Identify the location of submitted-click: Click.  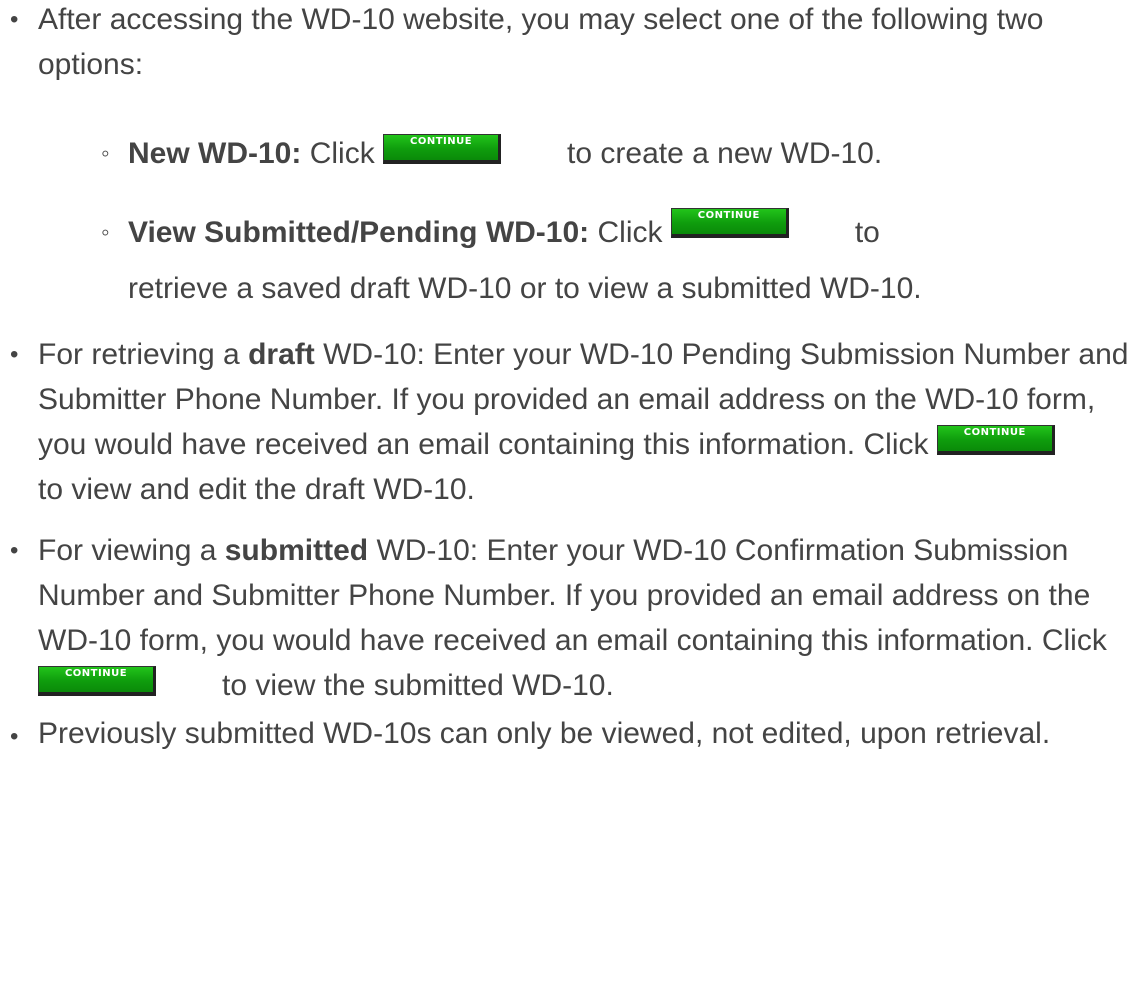
(1074, 640).